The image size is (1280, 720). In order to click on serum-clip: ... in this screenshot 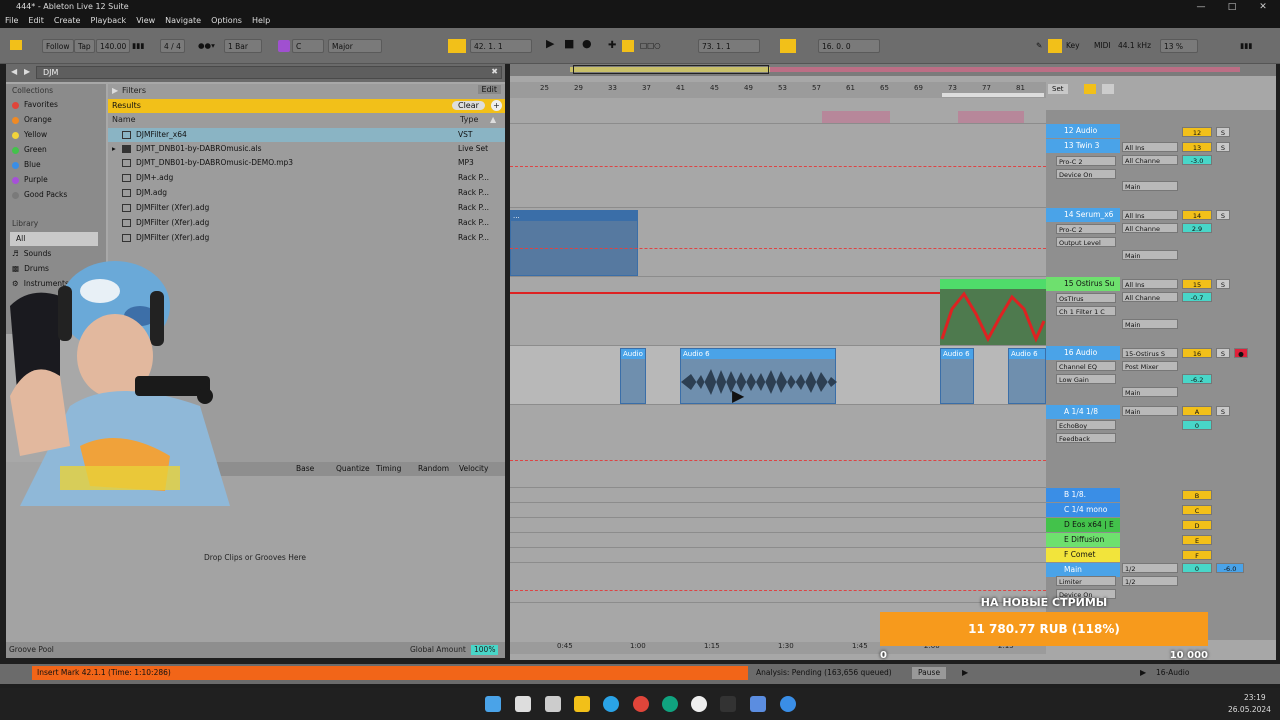, I will do `click(574, 243)`.